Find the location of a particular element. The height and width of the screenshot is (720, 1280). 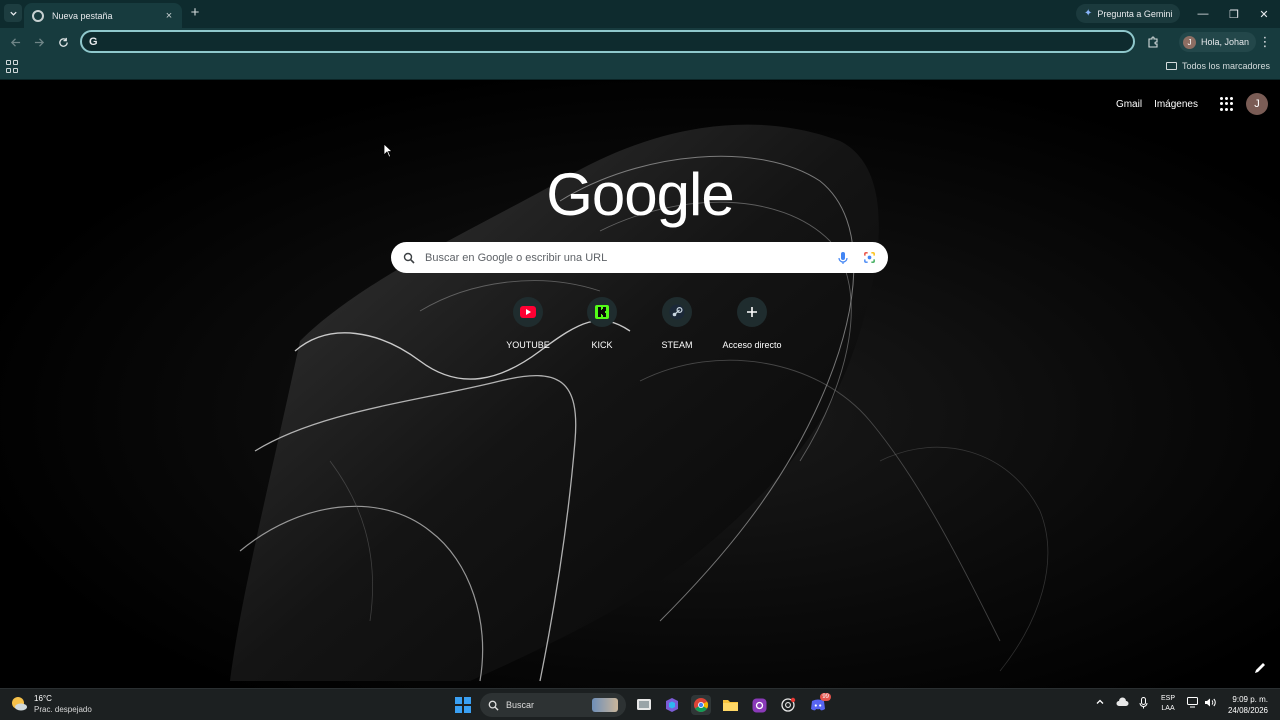

puzzle-icon is located at coordinates (1153, 42).